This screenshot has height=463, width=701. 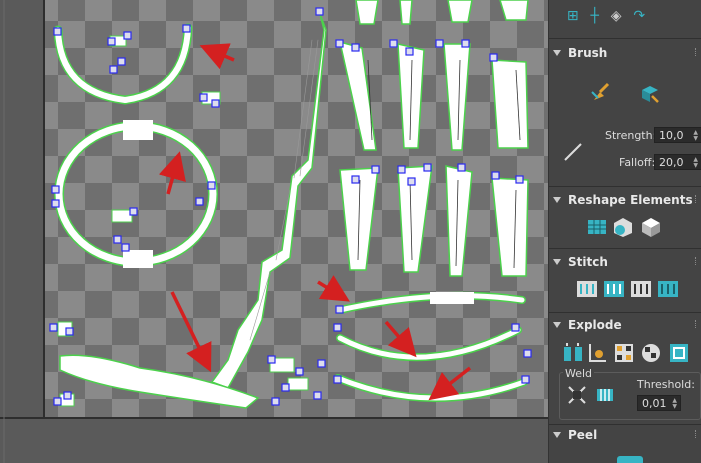 What do you see at coordinates (573, 152) in the screenshot?
I see `falloff-line-icon` at bounding box center [573, 152].